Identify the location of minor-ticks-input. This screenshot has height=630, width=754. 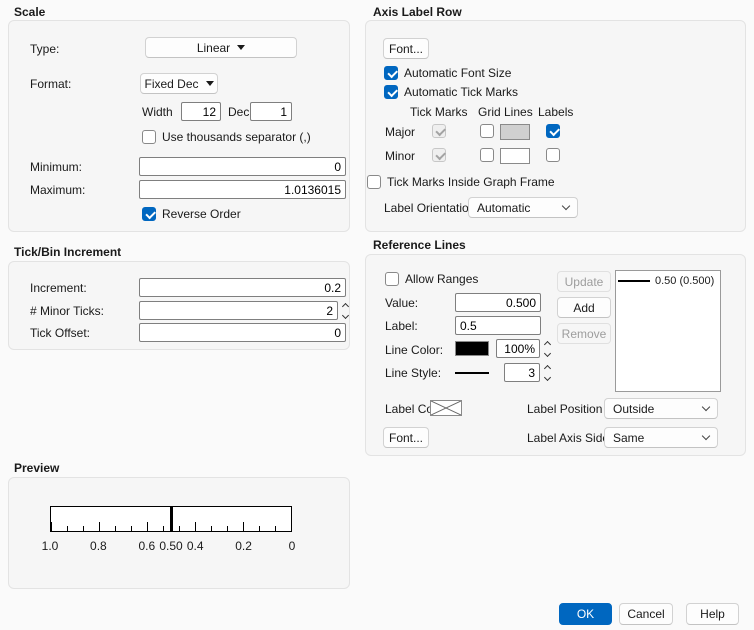
(238, 310).